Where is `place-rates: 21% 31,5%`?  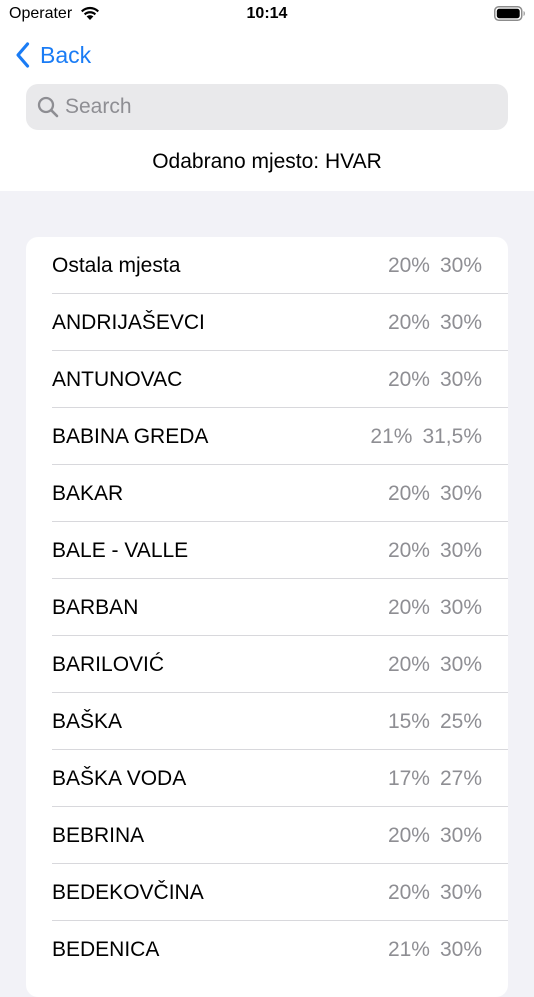
place-rates: 21% 31,5% is located at coordinates (426, 436).